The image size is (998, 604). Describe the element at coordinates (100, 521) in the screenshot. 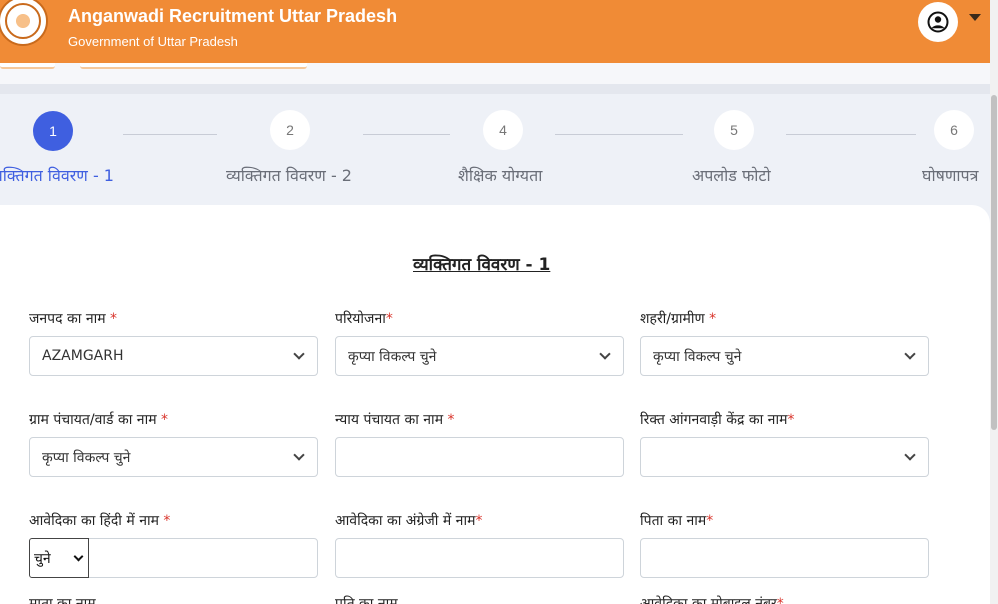

I see `hindi-name-label: आवेदिका का हिंदी में नाम *` at that location.